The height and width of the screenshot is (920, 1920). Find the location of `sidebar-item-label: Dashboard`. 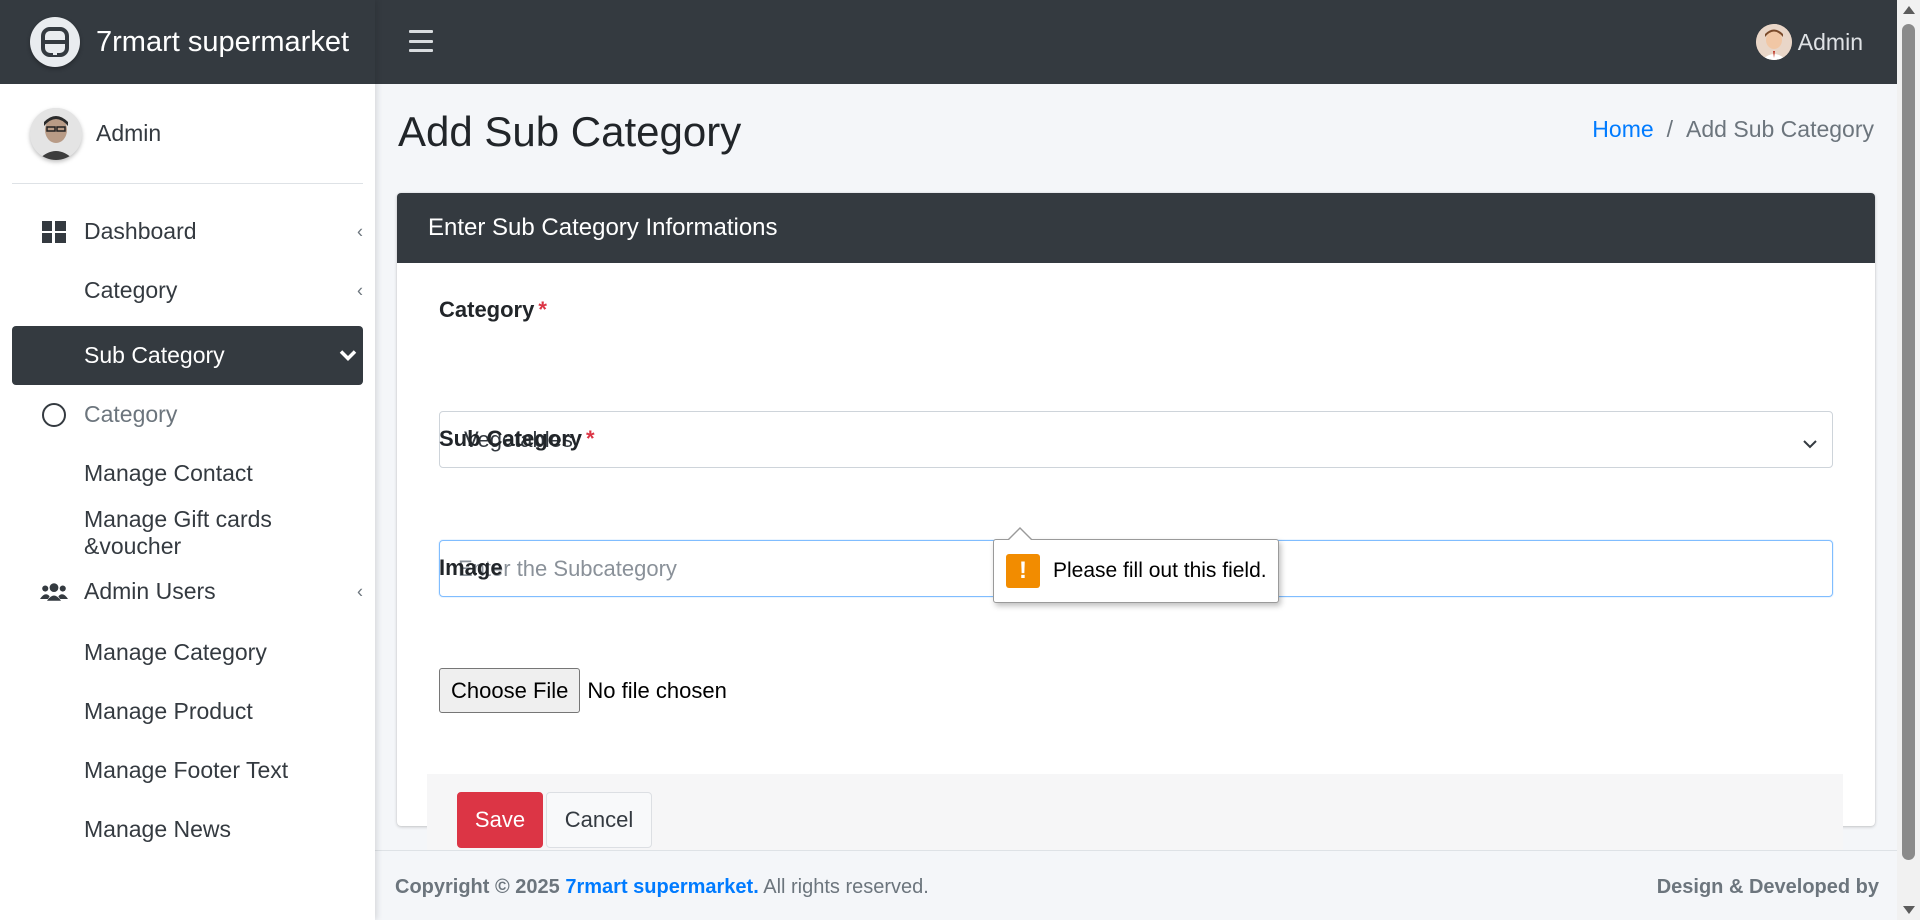

sidebar-item-label: Dashboard is located at coordinates (140, 231).